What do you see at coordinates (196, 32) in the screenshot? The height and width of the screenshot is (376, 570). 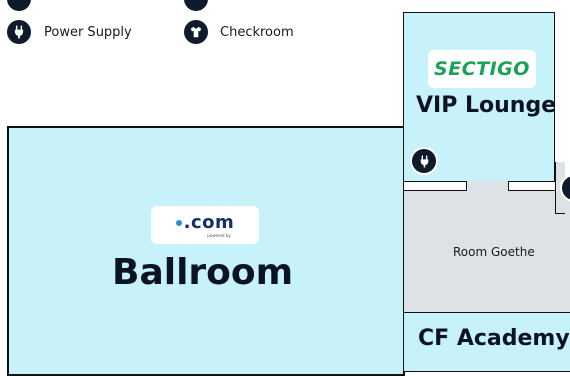 I see `tshirt-icon` at bounding box center [196, 32].